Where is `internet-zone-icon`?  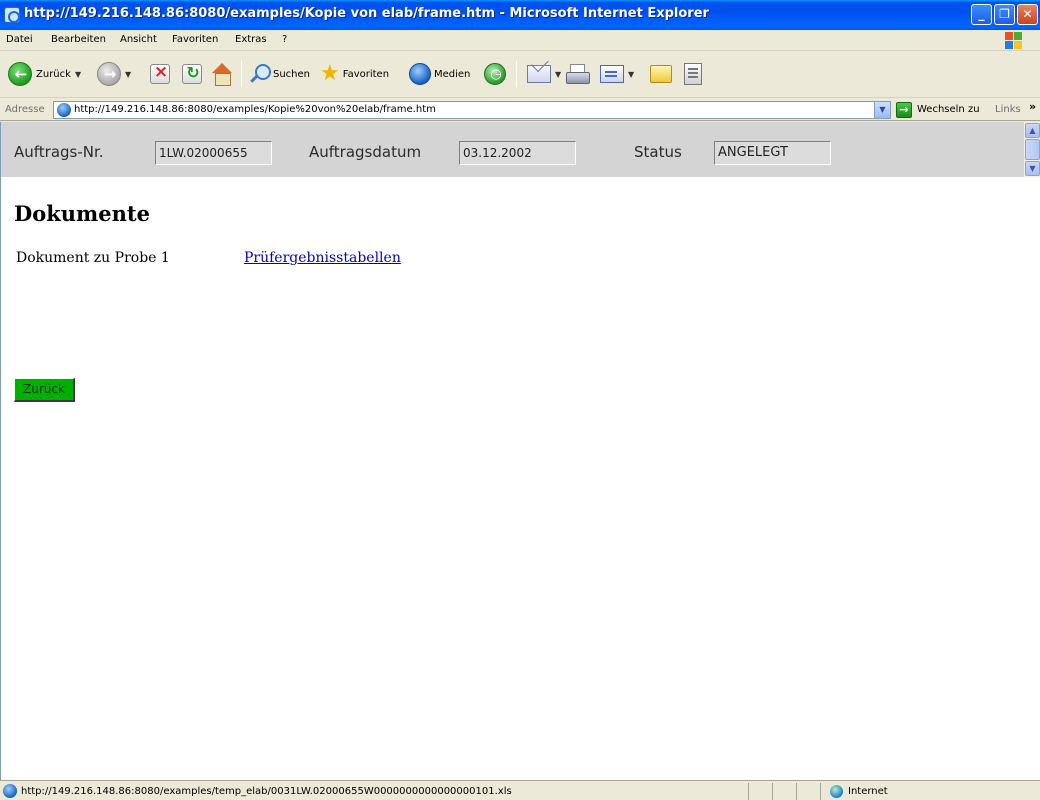
internet-zone-icon is located at coordinates (836, 791).